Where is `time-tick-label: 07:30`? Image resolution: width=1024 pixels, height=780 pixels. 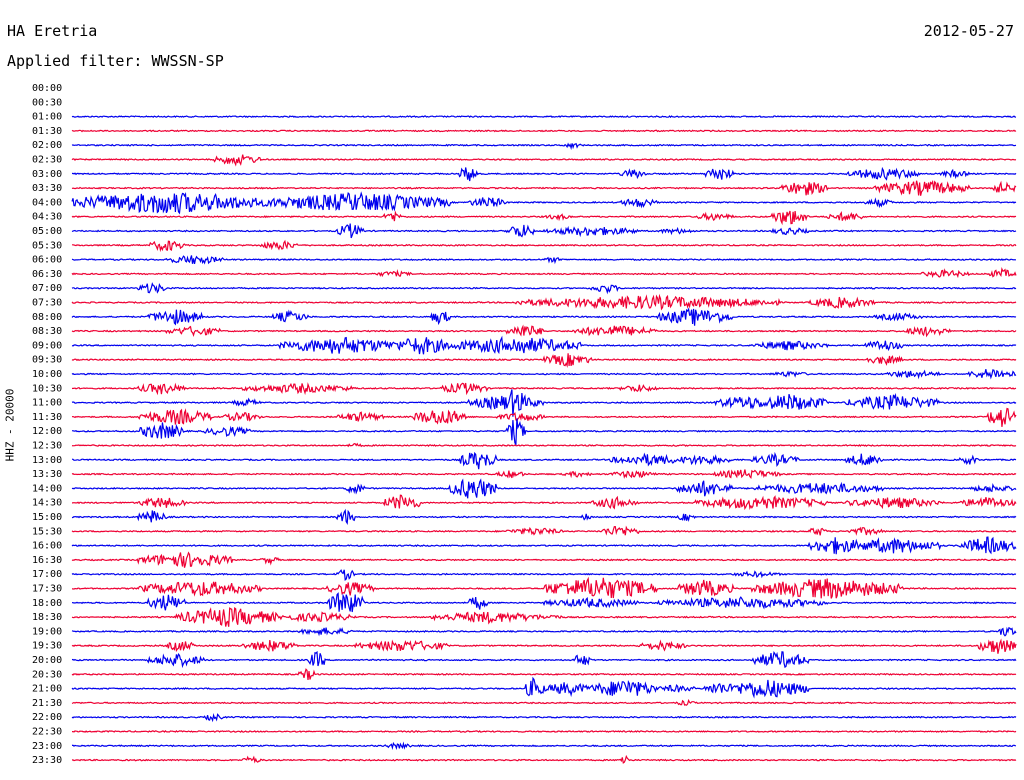 time-tick-label: 07:30 is located at coordinates (47, 303).